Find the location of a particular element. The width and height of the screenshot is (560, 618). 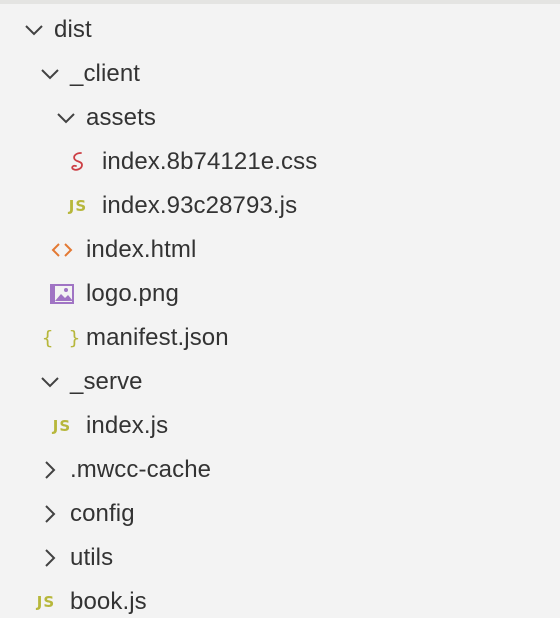

folder-assets: assets is located at coordinates (280, 118).